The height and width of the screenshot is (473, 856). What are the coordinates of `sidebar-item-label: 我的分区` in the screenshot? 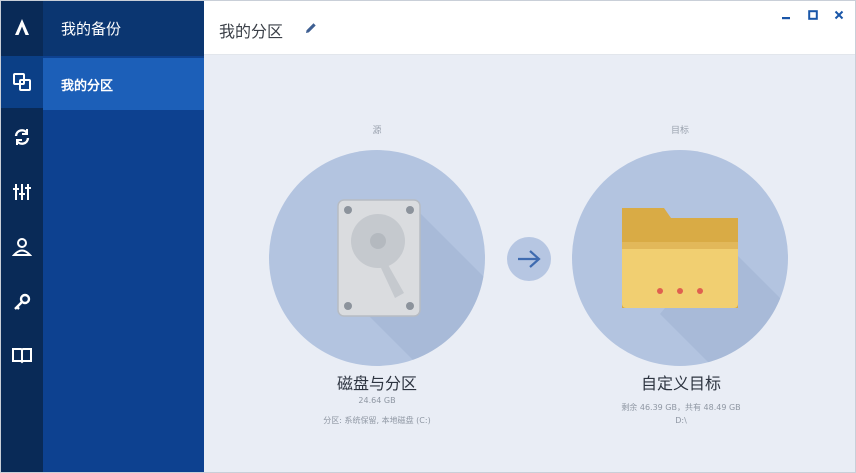 It's located at (87, 86).